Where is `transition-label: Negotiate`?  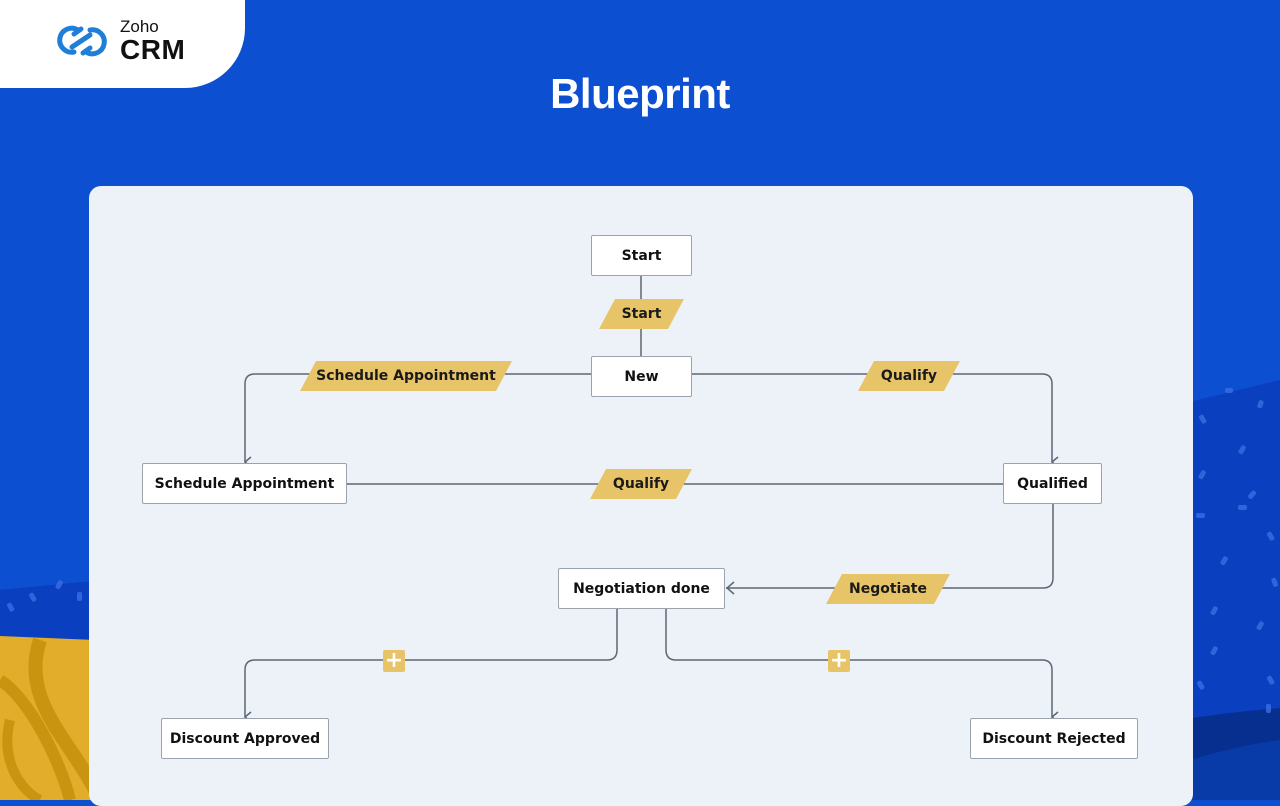 transition-label: Negotiate is located at coordinates (888, 589).